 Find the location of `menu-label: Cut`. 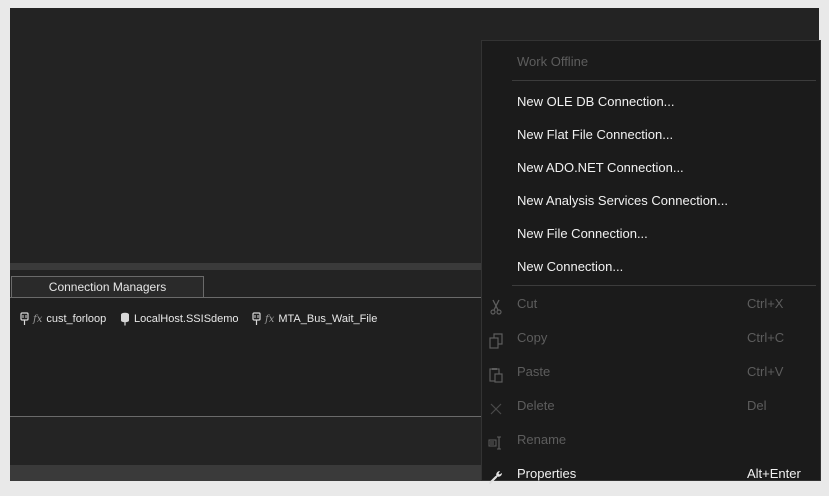

menu-label: Cut is located at coordinates (527, 303).